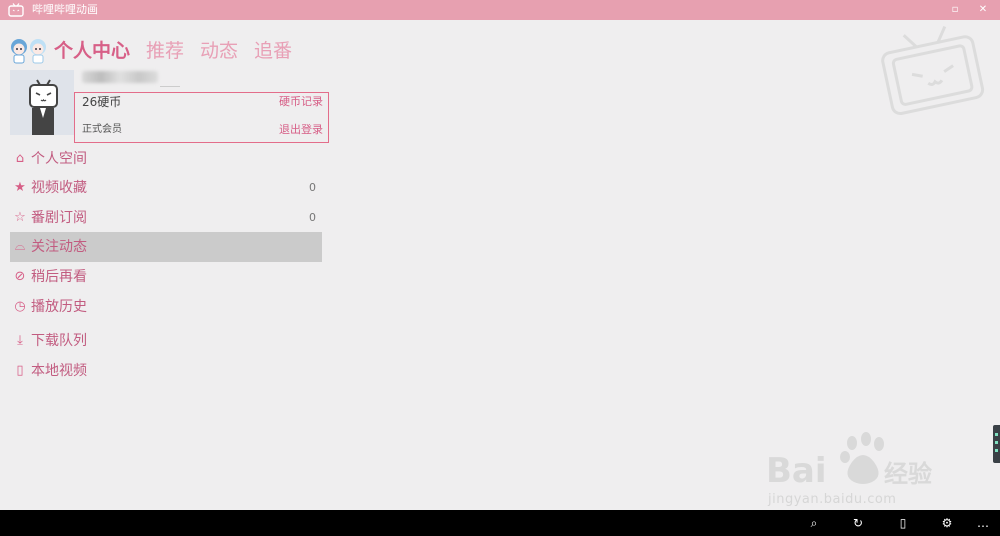 This screenshot has width=1000, height=536. I want to click on menu-item-local-video: ▯ 本地视频, so click(166, 371).